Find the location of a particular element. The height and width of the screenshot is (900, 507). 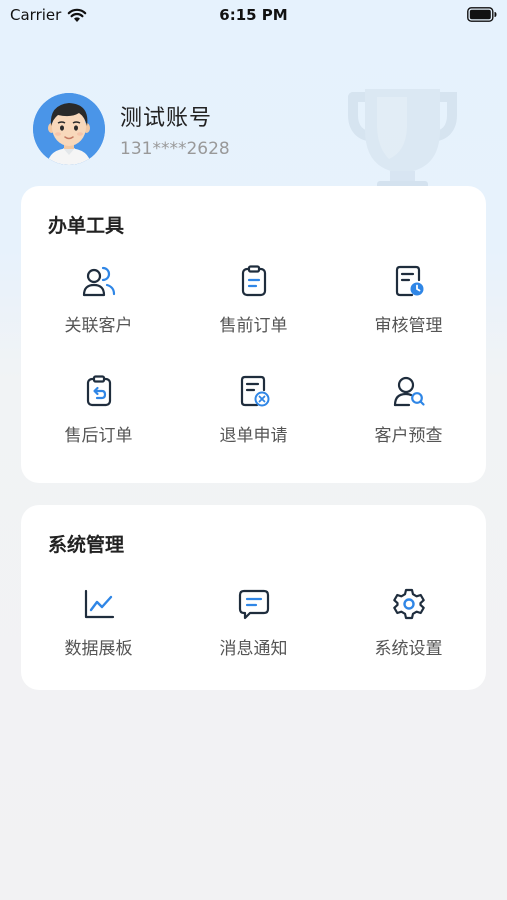

user-phone: 131****2628 is located at coordinates (175, 149).